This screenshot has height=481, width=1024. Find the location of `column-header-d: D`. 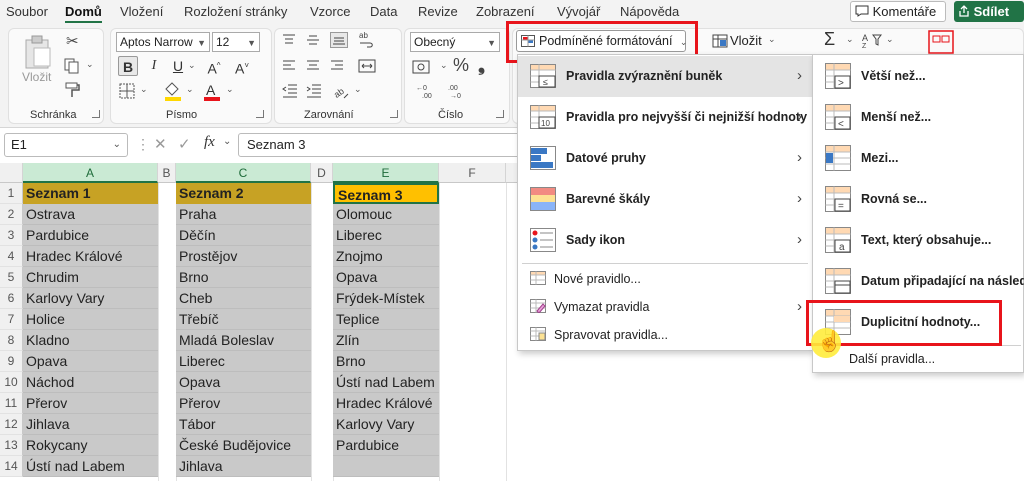

column-header-d: D is located at coordinates (322, 173).